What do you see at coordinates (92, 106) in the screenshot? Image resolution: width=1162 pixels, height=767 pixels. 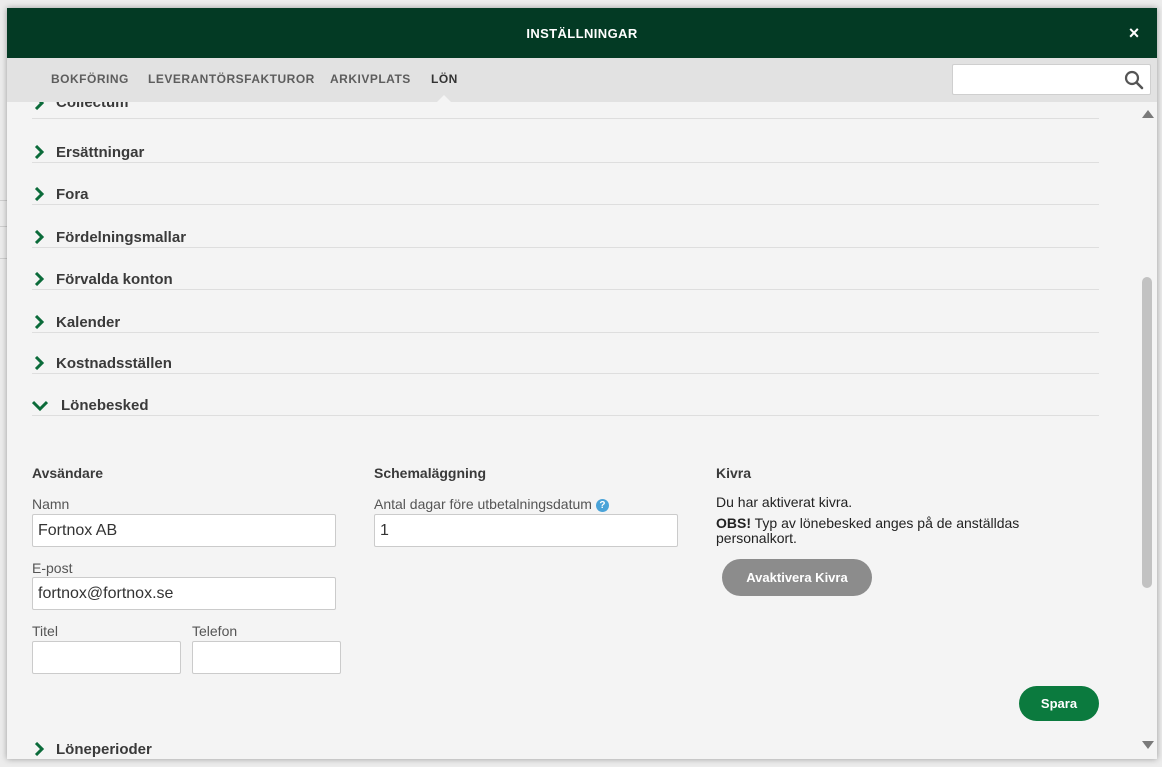 I see `accordion-label: Collectum` at bounding box center [92, 106].